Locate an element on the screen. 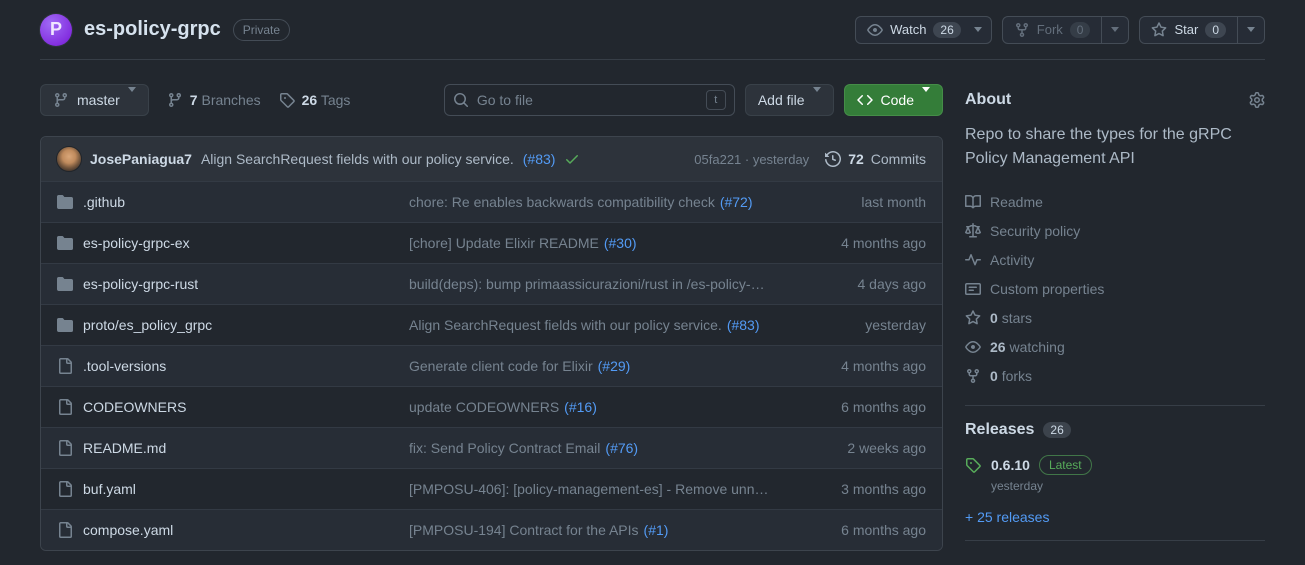 The height and width of the screenshot is (565, 1305). sidebar-item-label: Custom properties is located at coordinates (1047, 288).